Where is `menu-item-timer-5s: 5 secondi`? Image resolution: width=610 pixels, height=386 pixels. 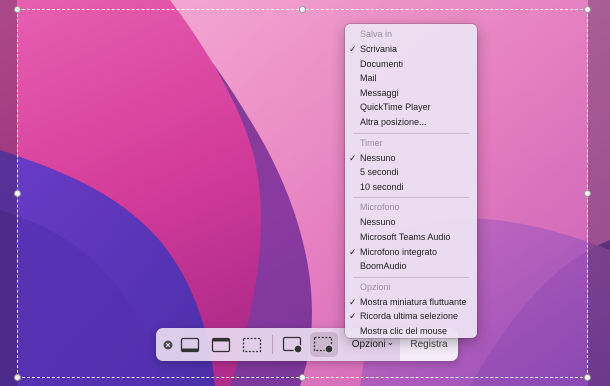
menu-item-timer-5s: 5 secondi is located at coordinates (411, 172).